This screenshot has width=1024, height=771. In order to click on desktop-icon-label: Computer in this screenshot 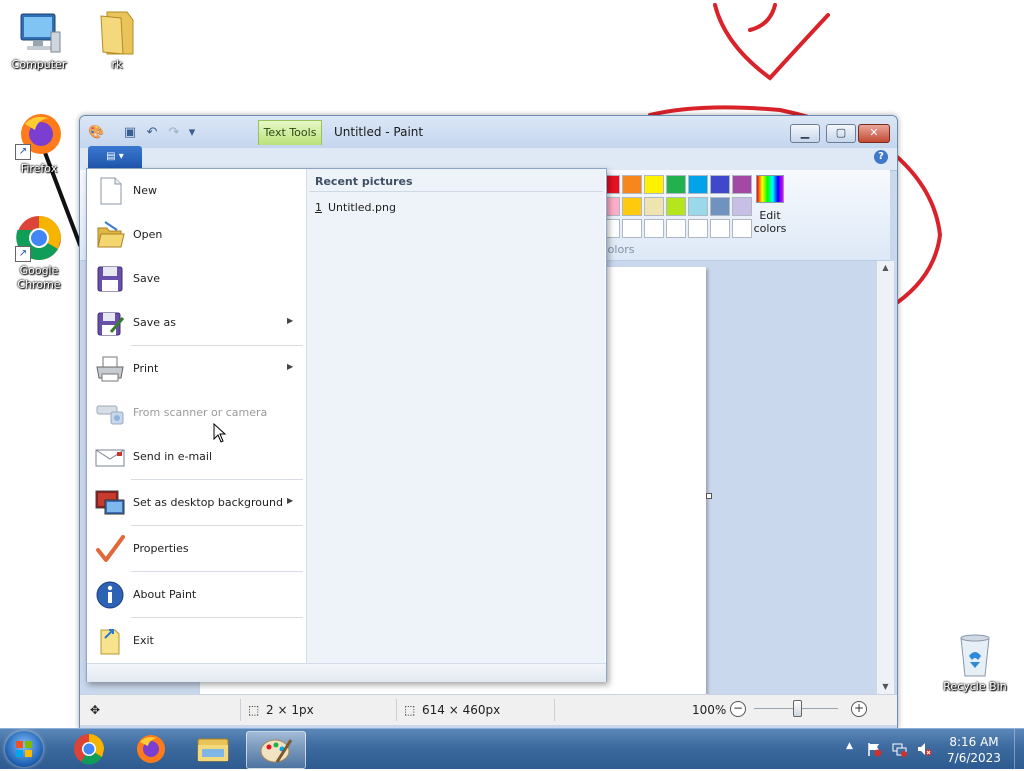, I will do `click(39, 64)`.